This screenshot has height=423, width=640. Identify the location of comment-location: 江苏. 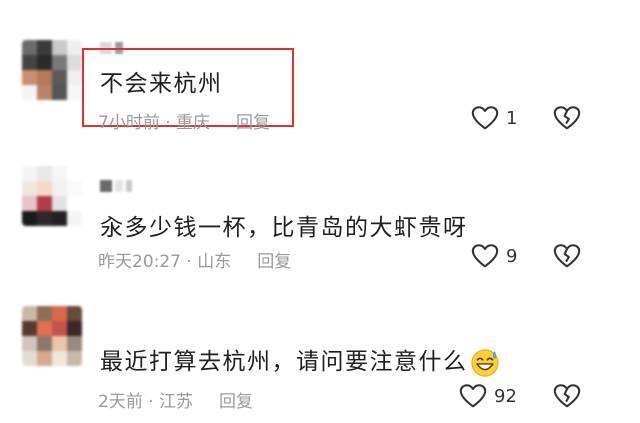
(176, 402).